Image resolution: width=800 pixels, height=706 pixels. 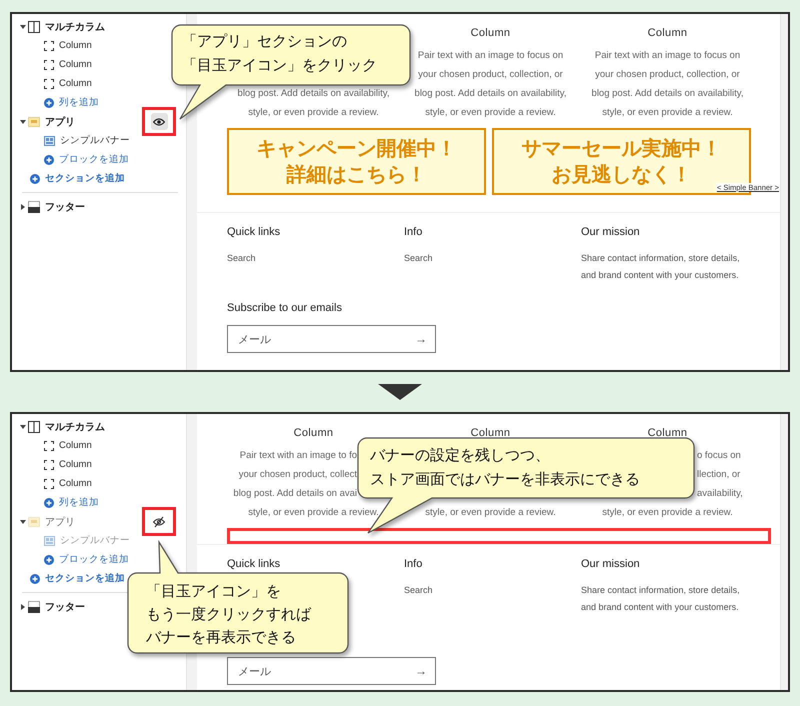 I want to click on block-label: シンプルバナー, so click(x=95, y=140).